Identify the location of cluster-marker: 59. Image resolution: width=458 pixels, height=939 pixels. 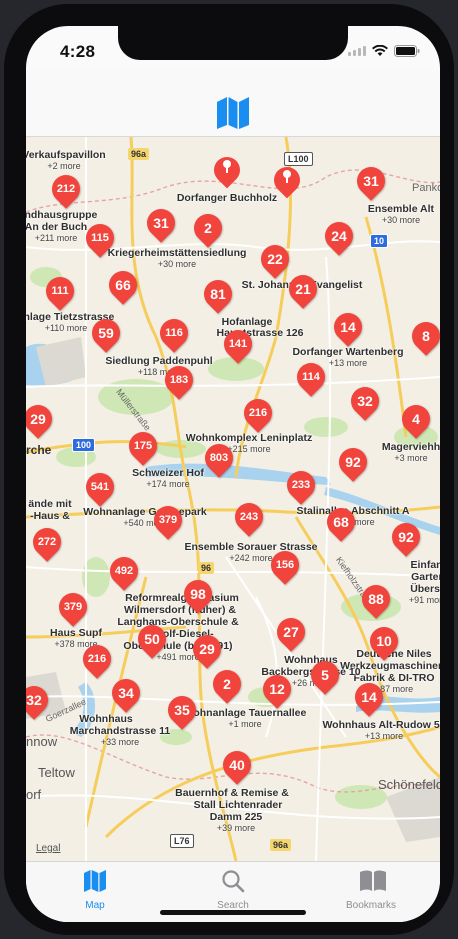
(106, 333).